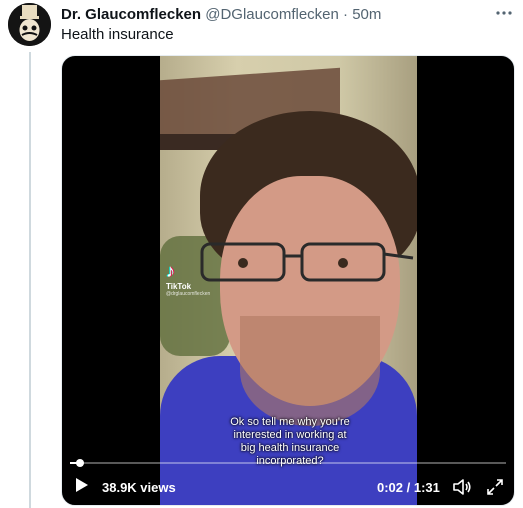  Describe the element at coordinates (495, 487) in the screenshot. I see `fullscreen-icon` at that location.